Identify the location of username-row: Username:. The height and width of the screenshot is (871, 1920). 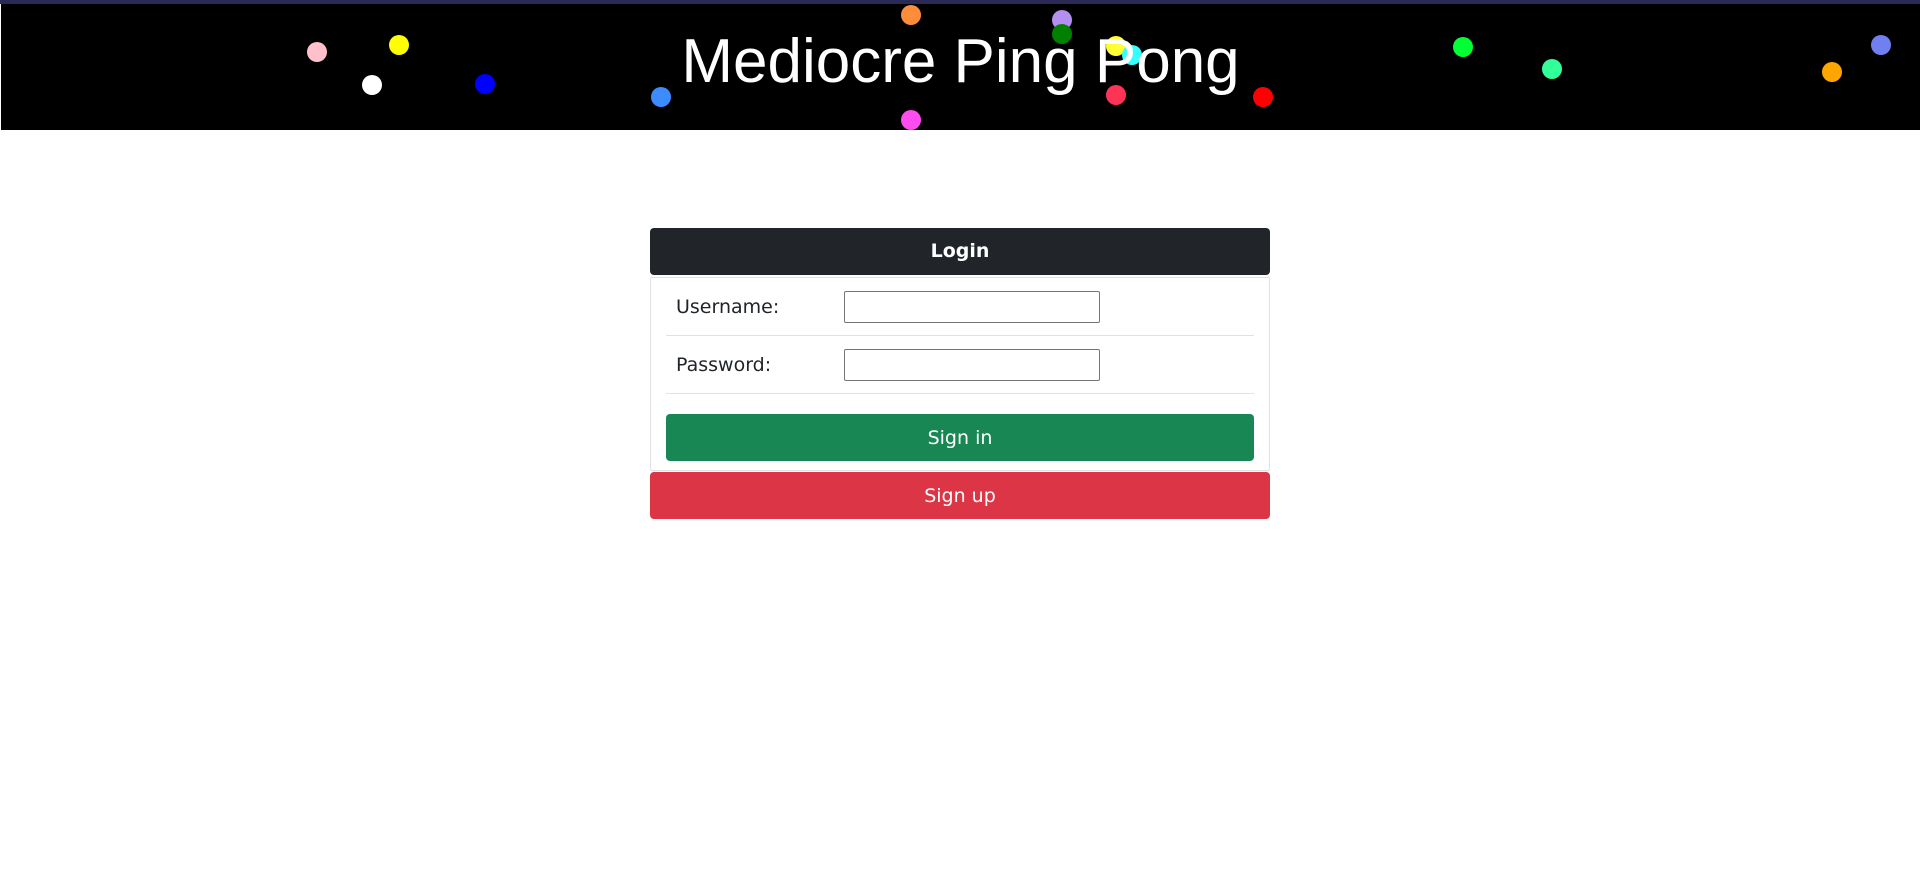
(960, 307).